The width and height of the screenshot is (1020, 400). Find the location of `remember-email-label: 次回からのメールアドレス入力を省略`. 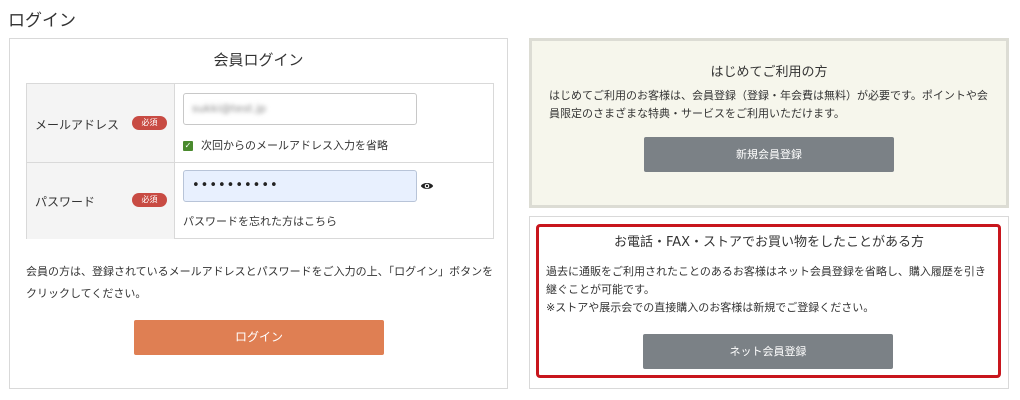

remember-email-label: 次回からのメールアドレス入力を省略 is located at coordinates (294, 145).